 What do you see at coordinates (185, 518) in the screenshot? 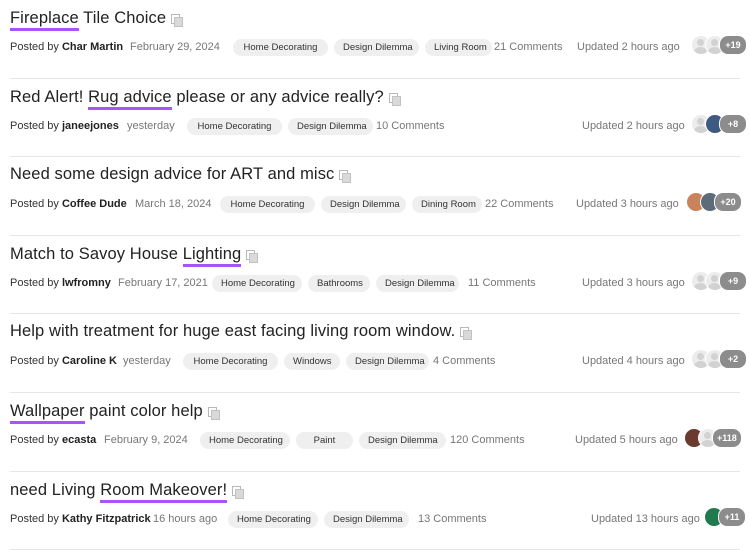
I see `post-date: 16 hours ago` at bounding box center [185, 518].